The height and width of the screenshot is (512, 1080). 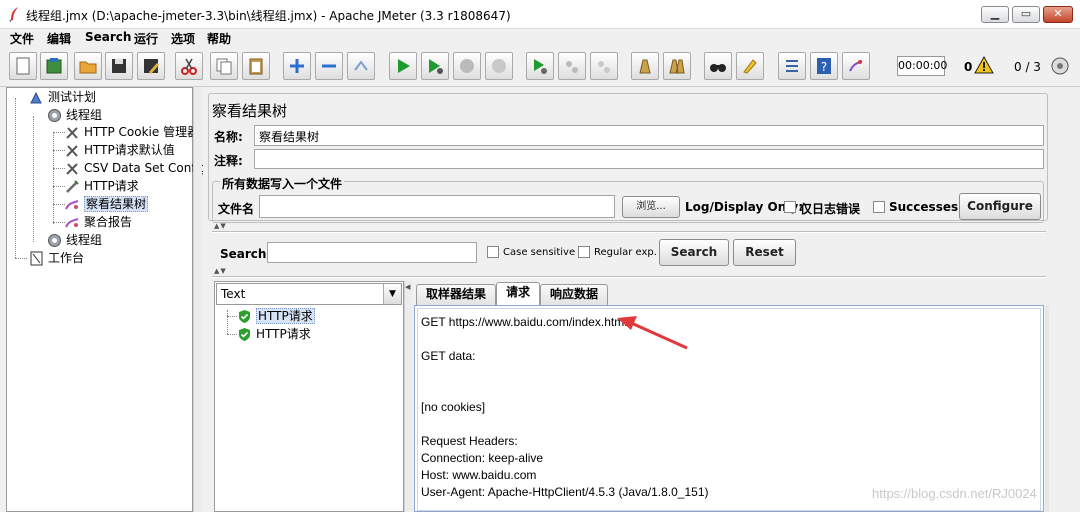 What do you see at coordinates (56, 258) in the screenshot?
I see `tree-node-workbench: 工作台` at bounding box center [56, 258].